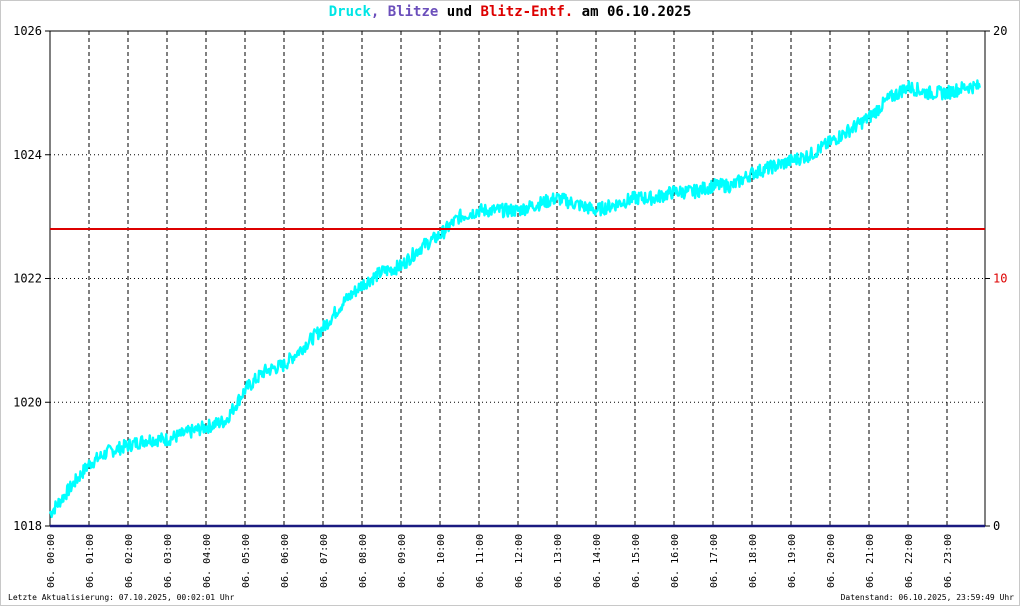 The height and width of the screenshot is (606, 1020). Describe the element at coordinates (402, 561) in the screenshot. I see `x-tick-label: 06. 09:00` at that location.